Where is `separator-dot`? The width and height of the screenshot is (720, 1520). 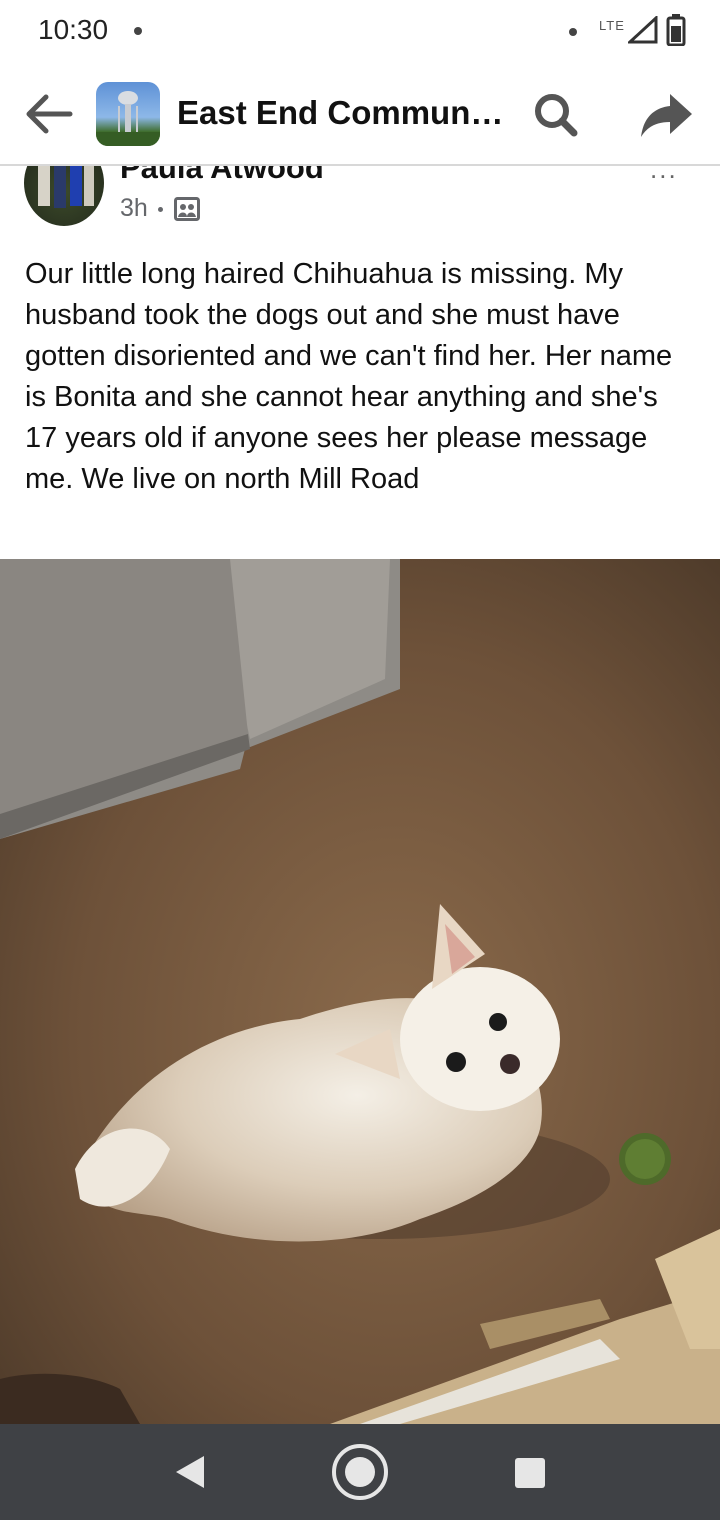
separator-dot is located at coordinates (160, 209).